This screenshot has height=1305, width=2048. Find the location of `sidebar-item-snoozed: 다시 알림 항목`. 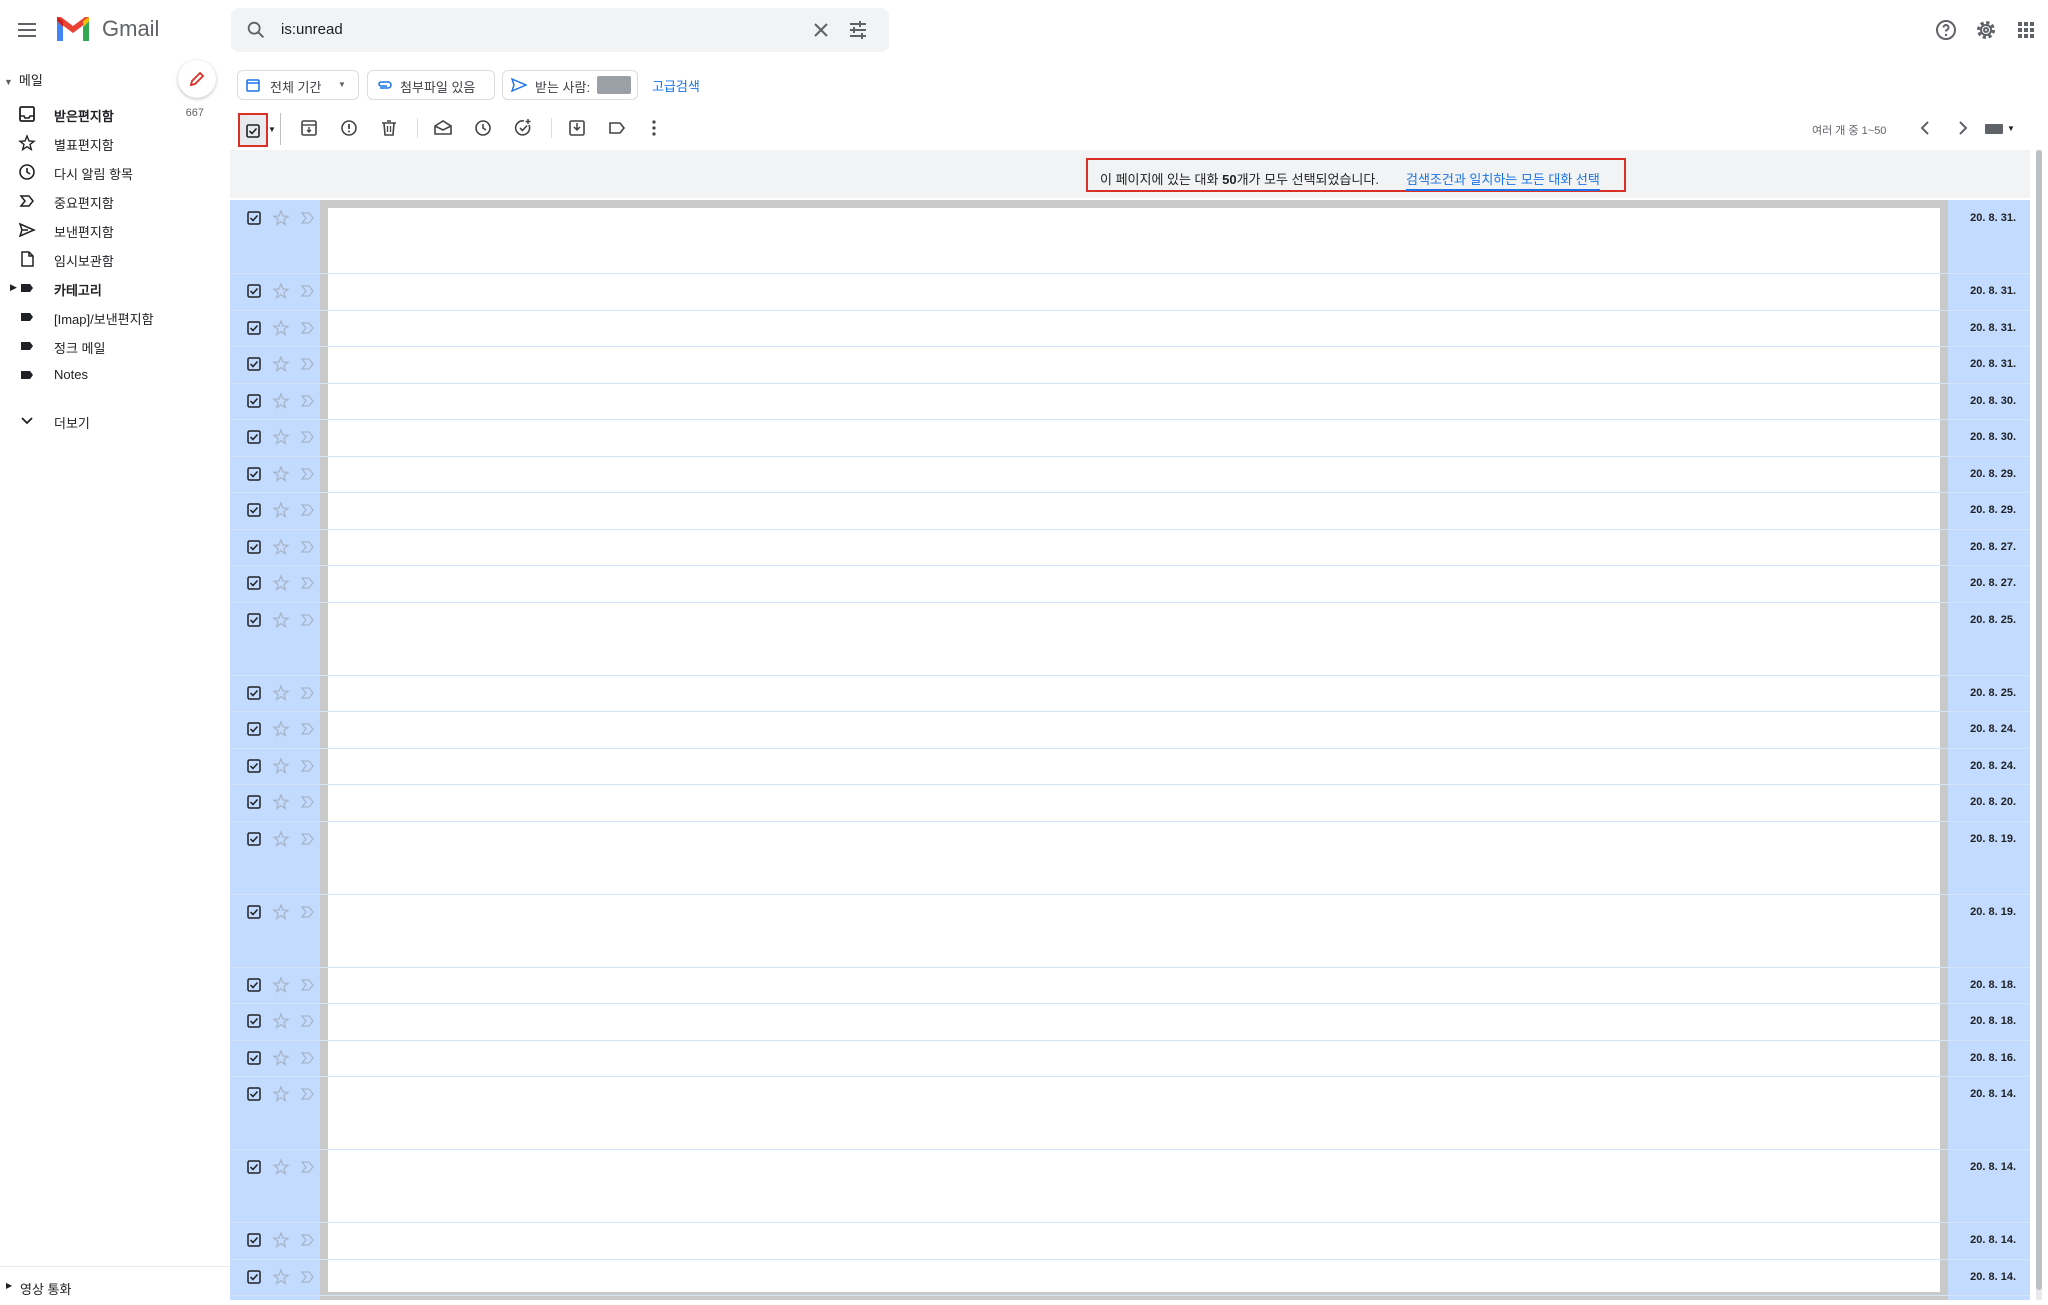

sidebar-item-snoozed: 다시 알림 항목 is located at coordinates (115, 172).